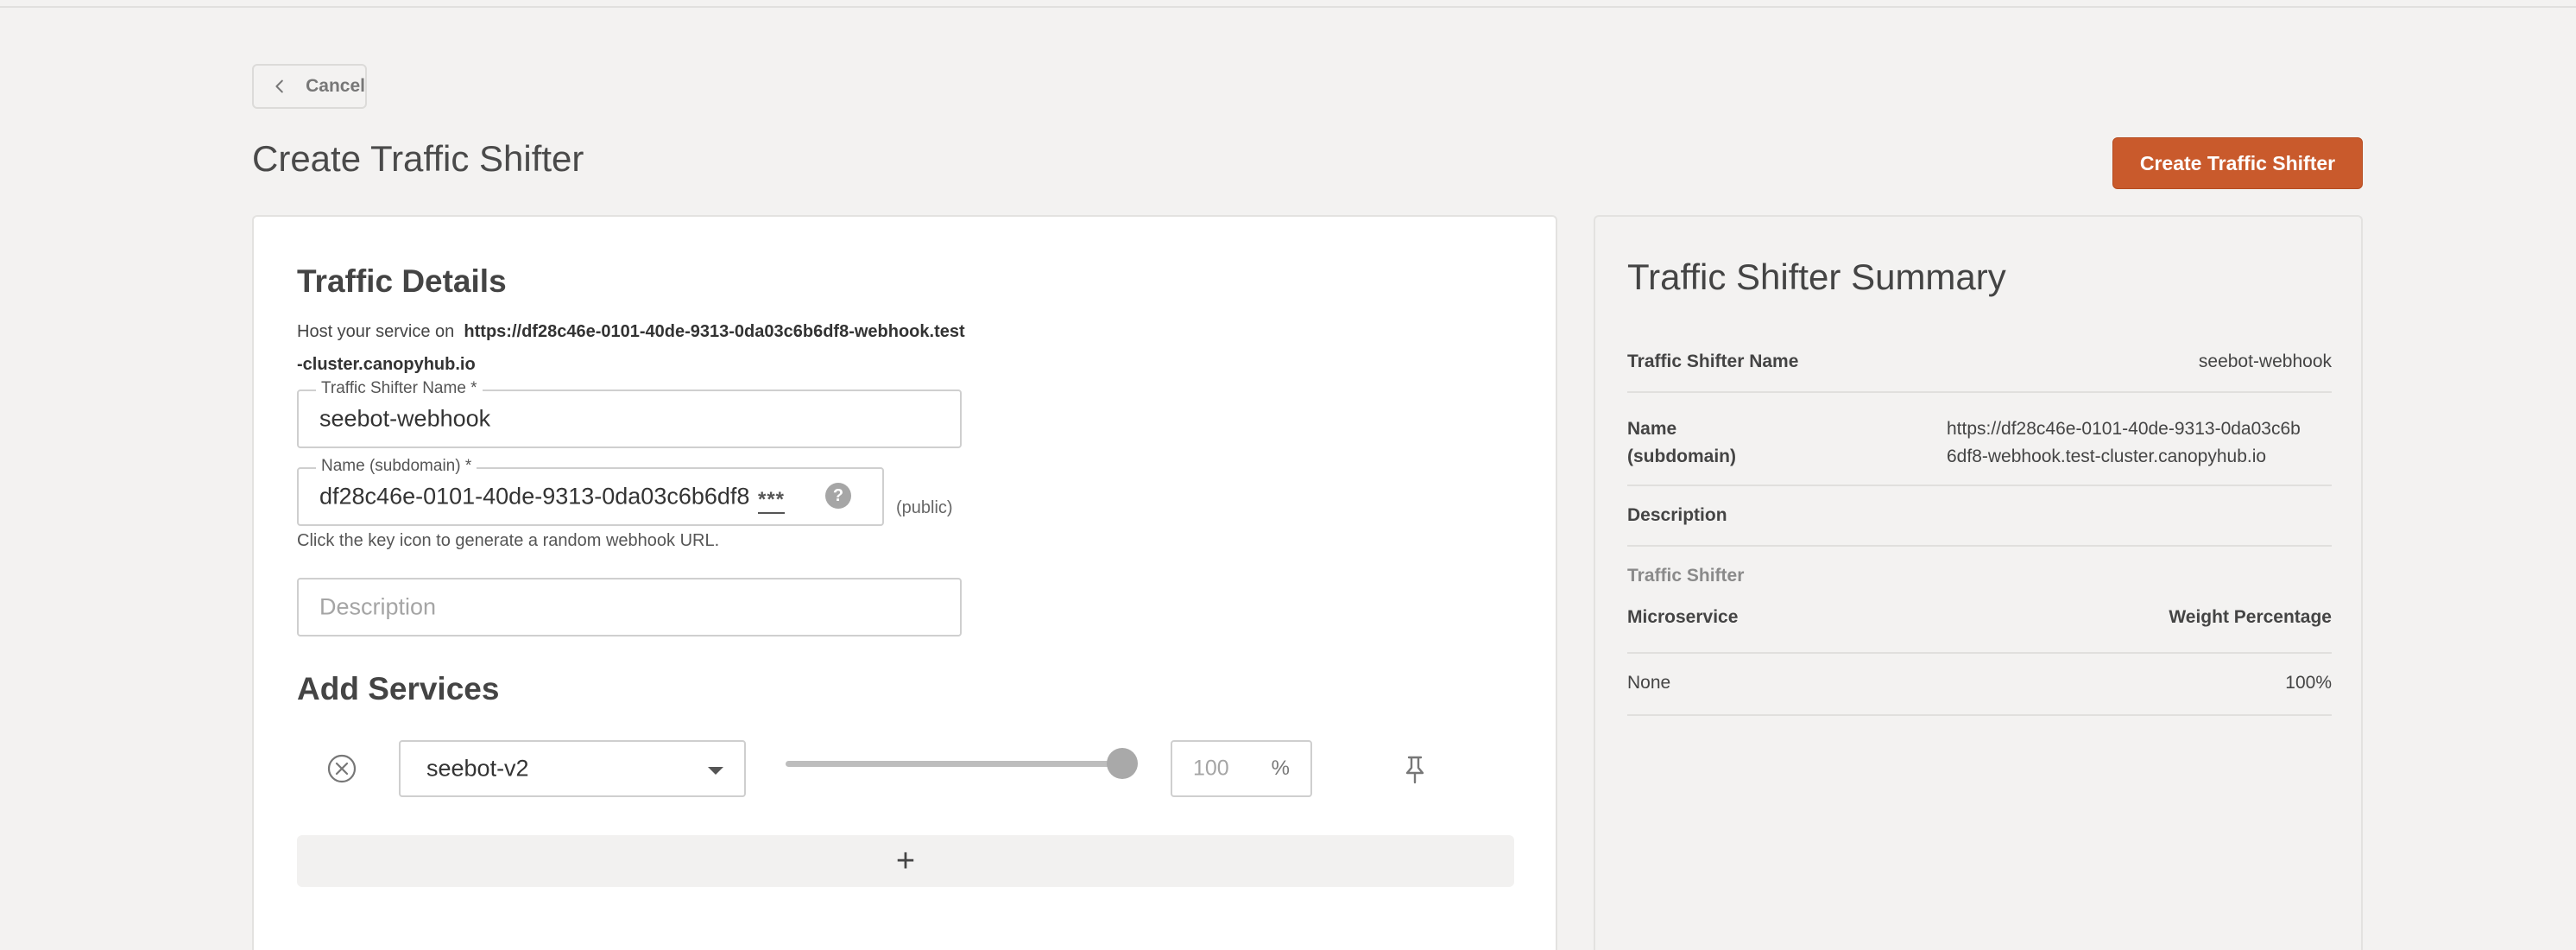  What do you see at coordinates (924, 507) in the screenshot?
I see `public-label: (public)` at bounding box center [924, 507].